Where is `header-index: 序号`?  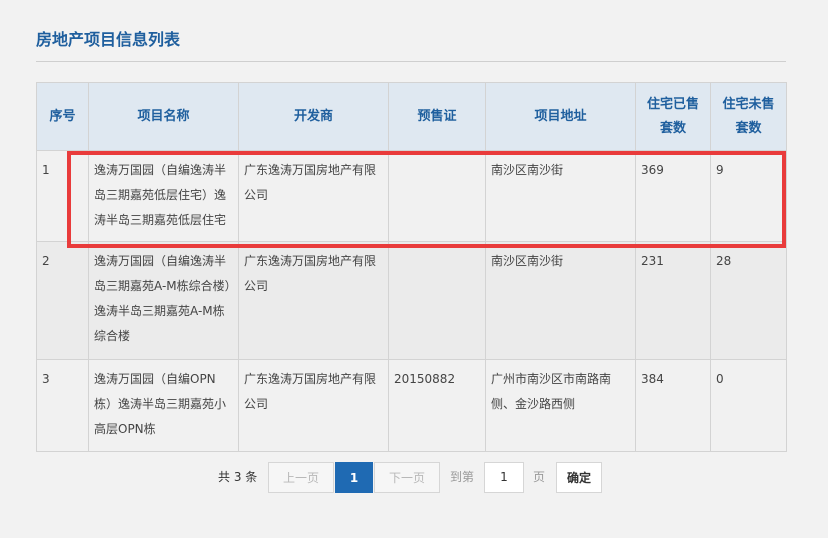 header-index: 序号 is located at coordinates (62, 116).